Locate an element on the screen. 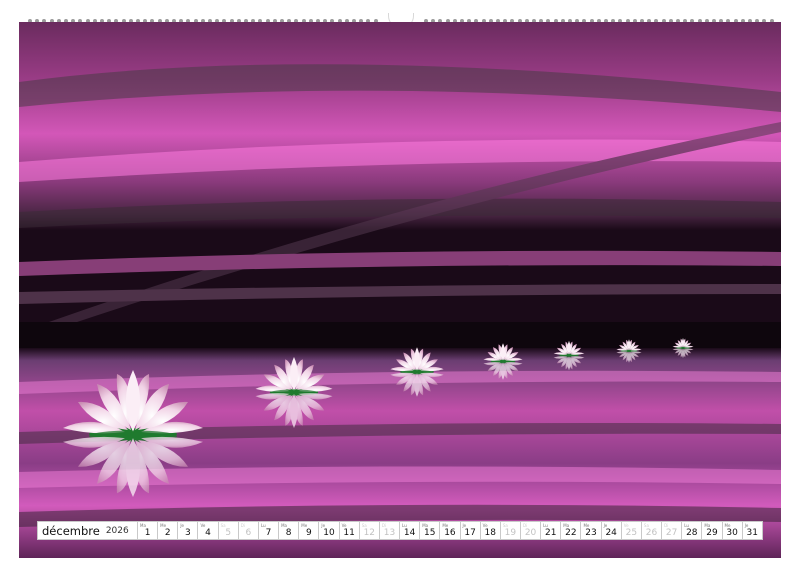 Image resolution: width=800 pixels, height=577 pixels. day-cell: Di 13 is located at coordinates (390, 530).